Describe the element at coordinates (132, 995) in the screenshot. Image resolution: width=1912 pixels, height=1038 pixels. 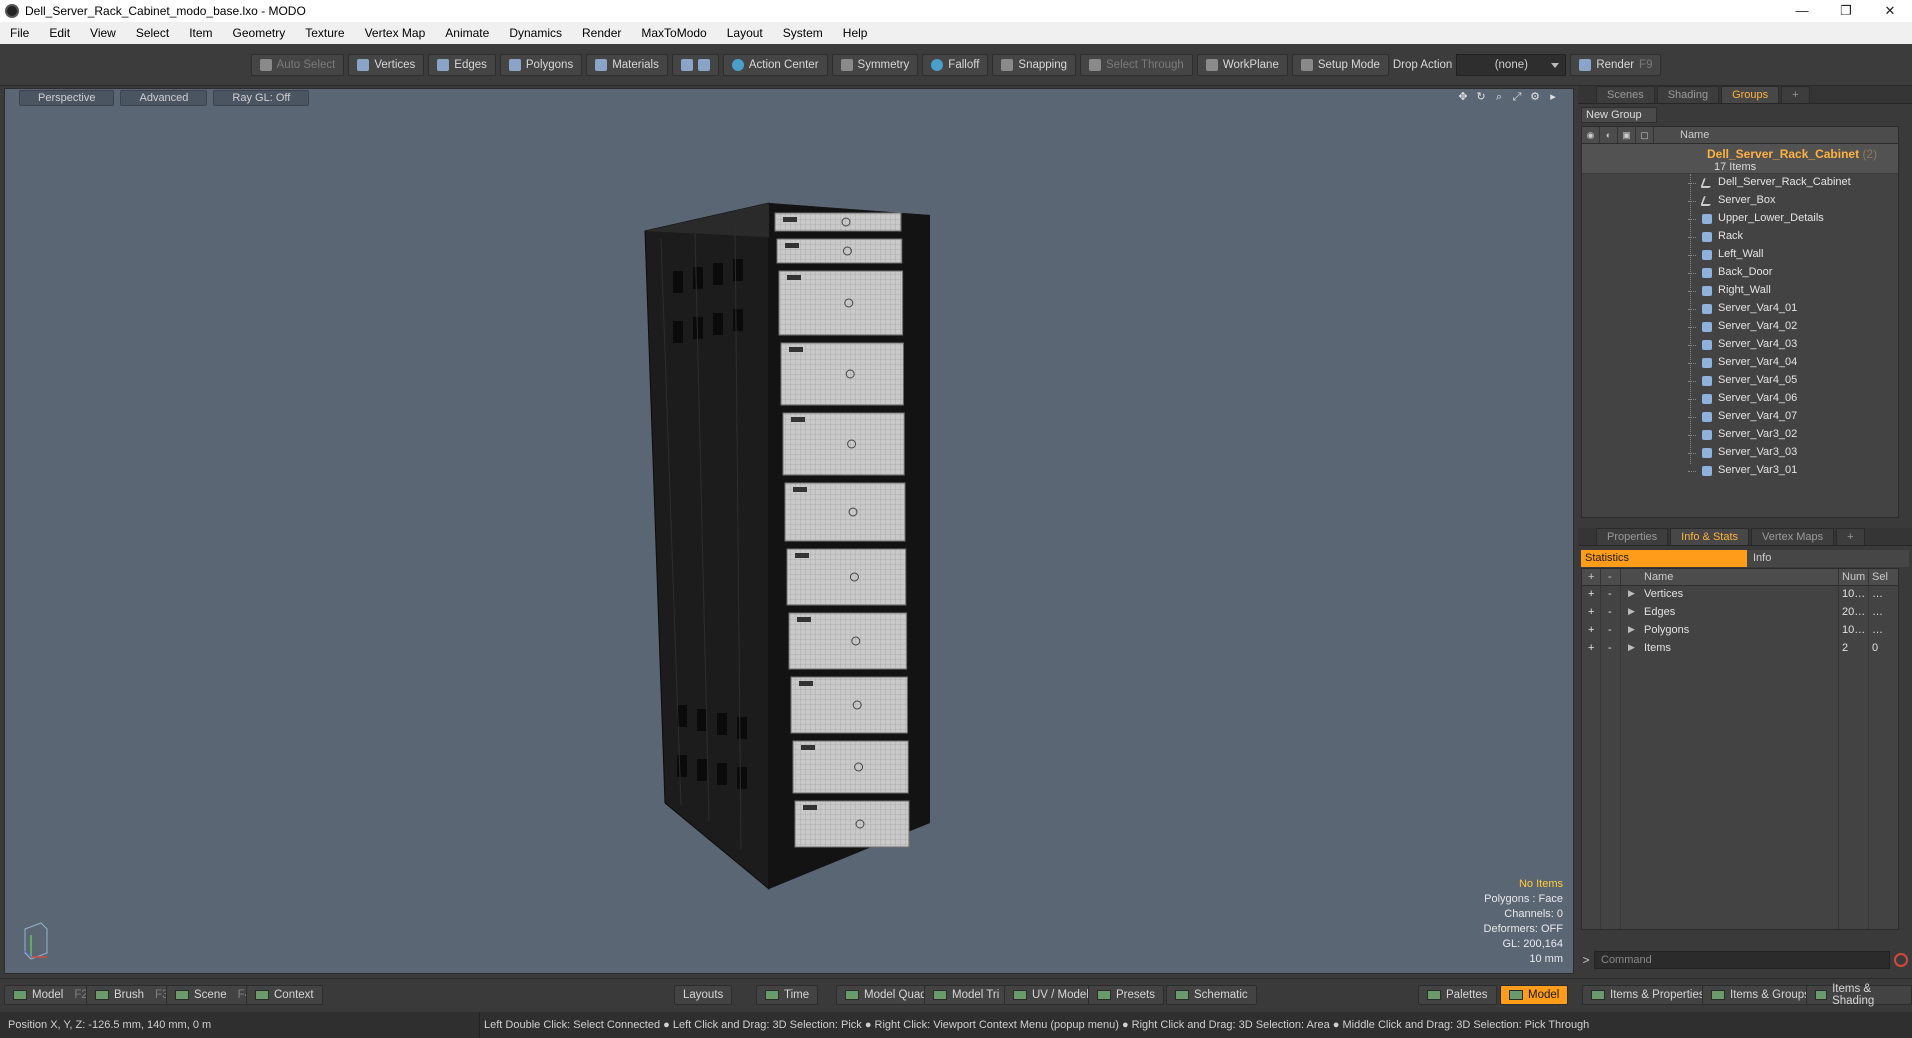
I see `layout-brush-button: Brush F3` at that location.